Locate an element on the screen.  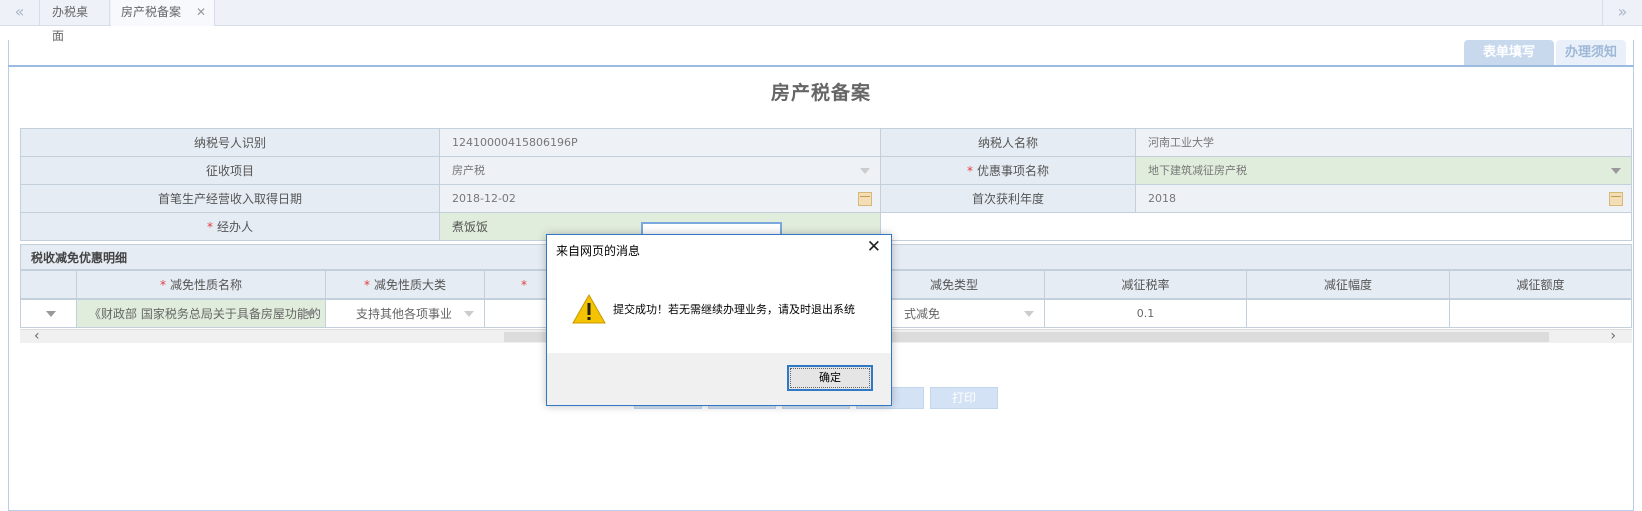
taxpayer-id-label: 纳税号人识别 is located at coordinates (230, 142).